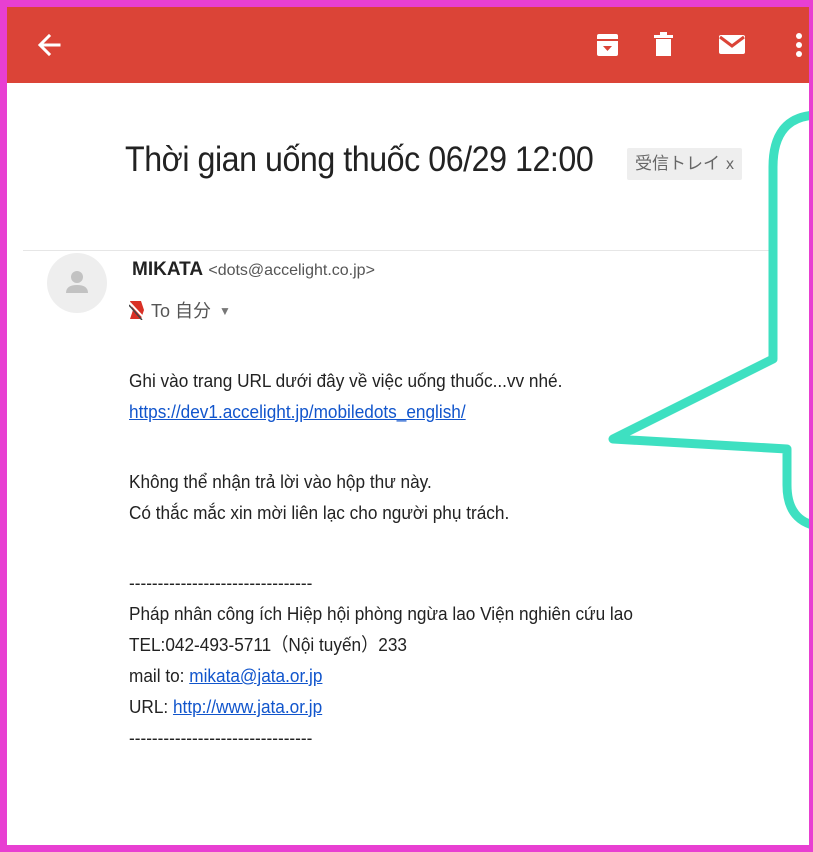  I want to click on speech-bubble-callout, so click(708, 320).